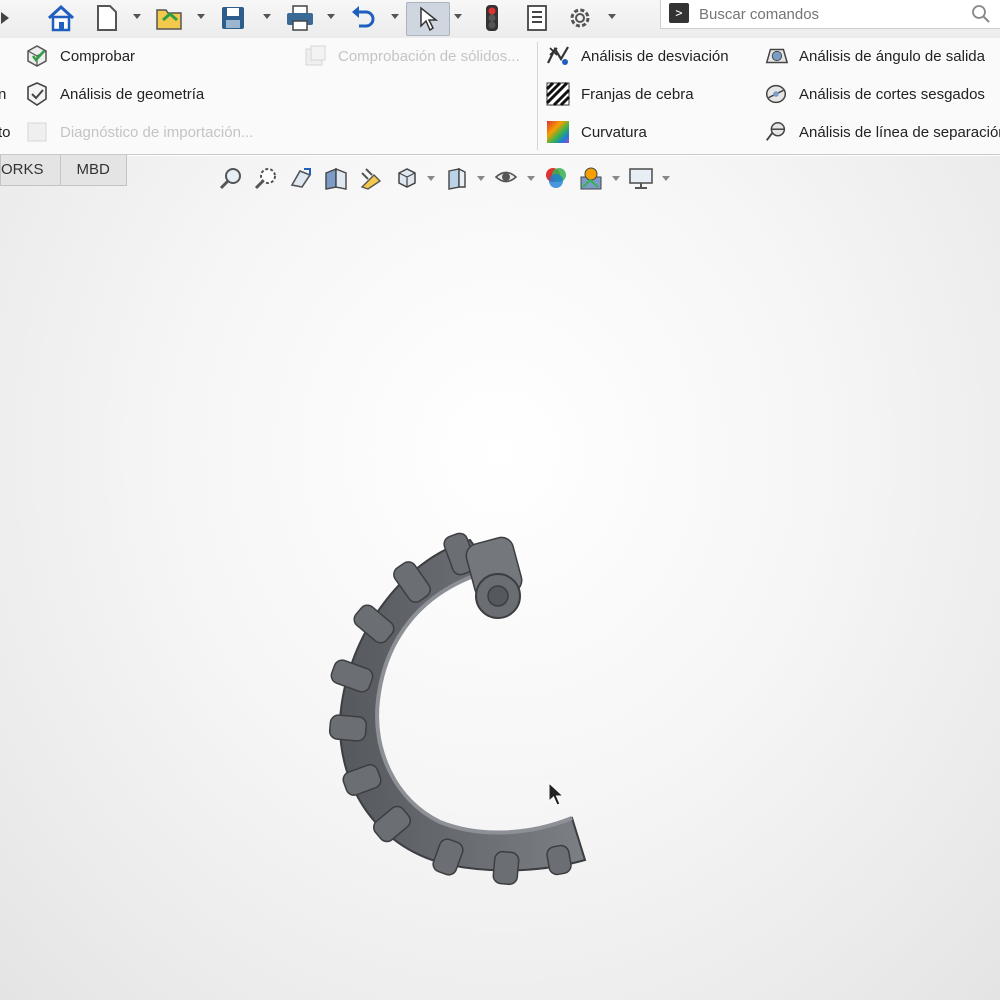 Image resolution: width=1000 pixels, height=1000 pixels. What do you see at coordinates (899, 132) in the screenshot?
I see `parting-line-analysis-label: Análisis de línea de separación` at bounding box center [899, 132].